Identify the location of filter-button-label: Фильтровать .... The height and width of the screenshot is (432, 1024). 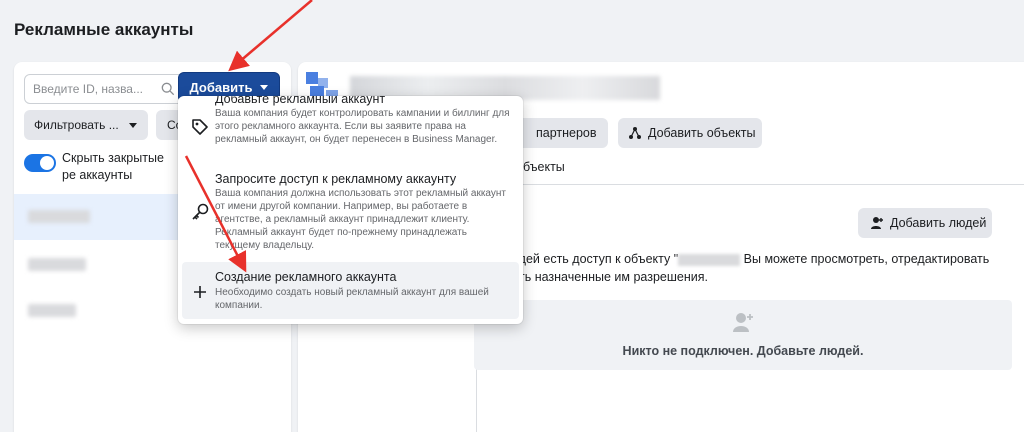
(76, 125).